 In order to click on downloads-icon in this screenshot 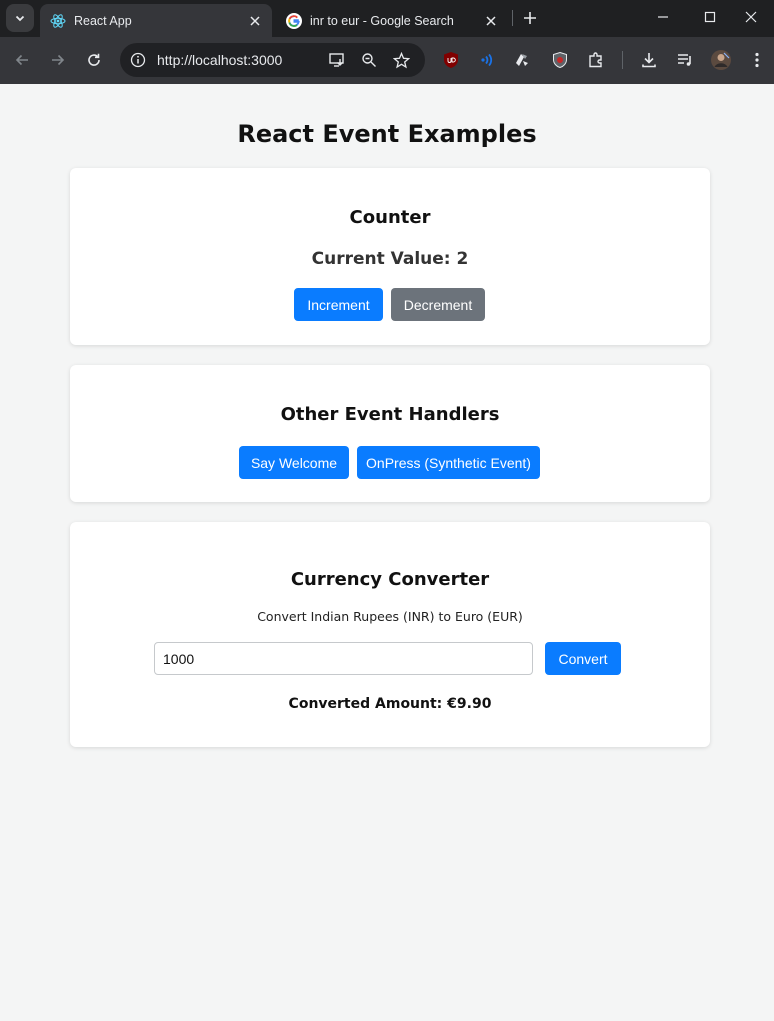, I will do `click(649, 60)`.